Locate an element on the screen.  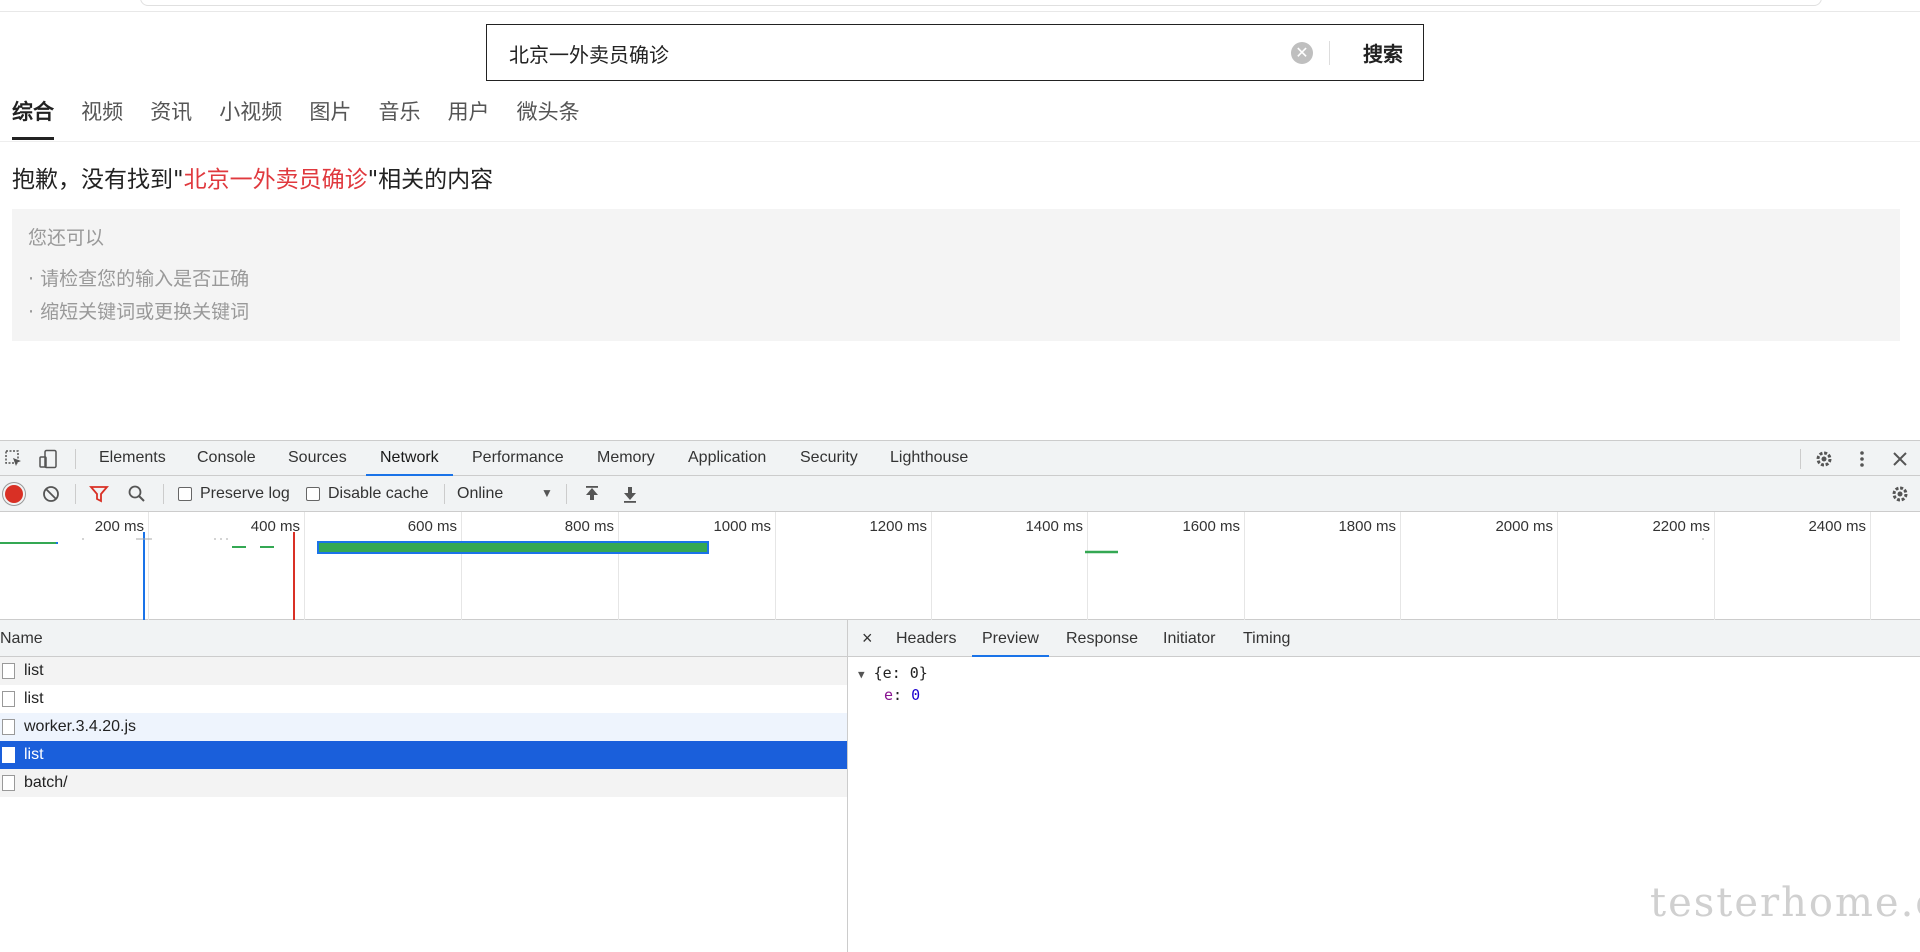
tab-video: 视频 is located at coordinates (102, 118).